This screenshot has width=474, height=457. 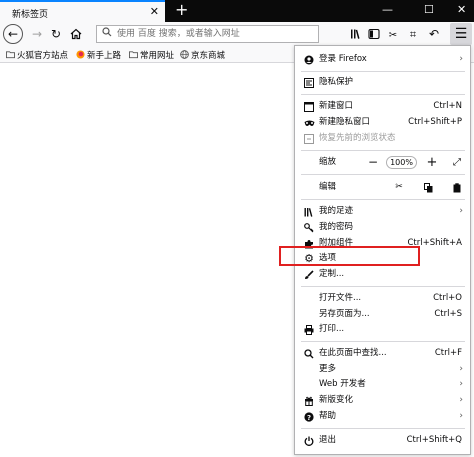 I want to click on globe-icon, so click(x=184, y=54).